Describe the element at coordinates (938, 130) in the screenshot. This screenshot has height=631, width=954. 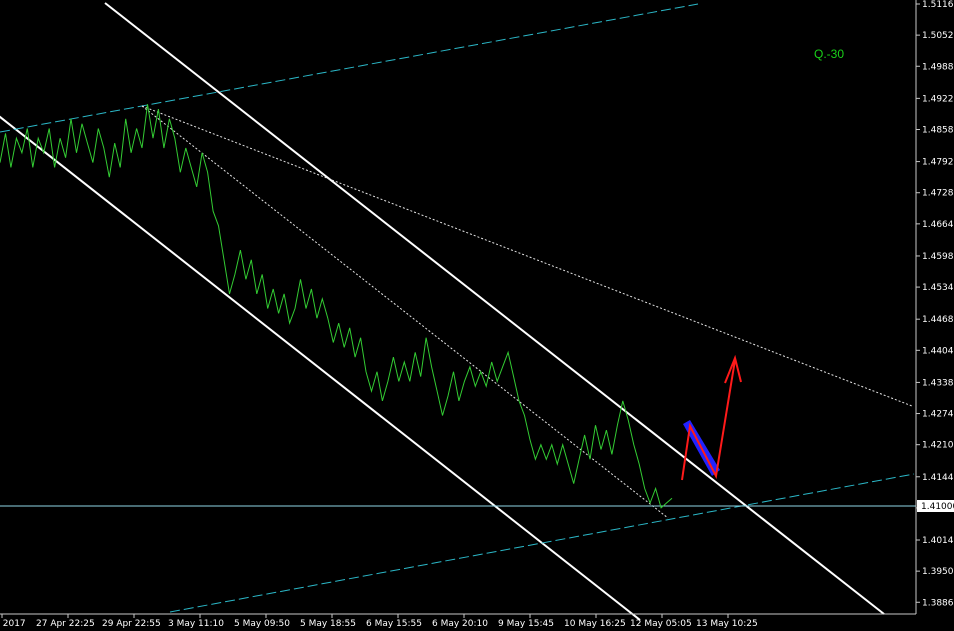
I see `price-tick-label: 1.48580` at that location.